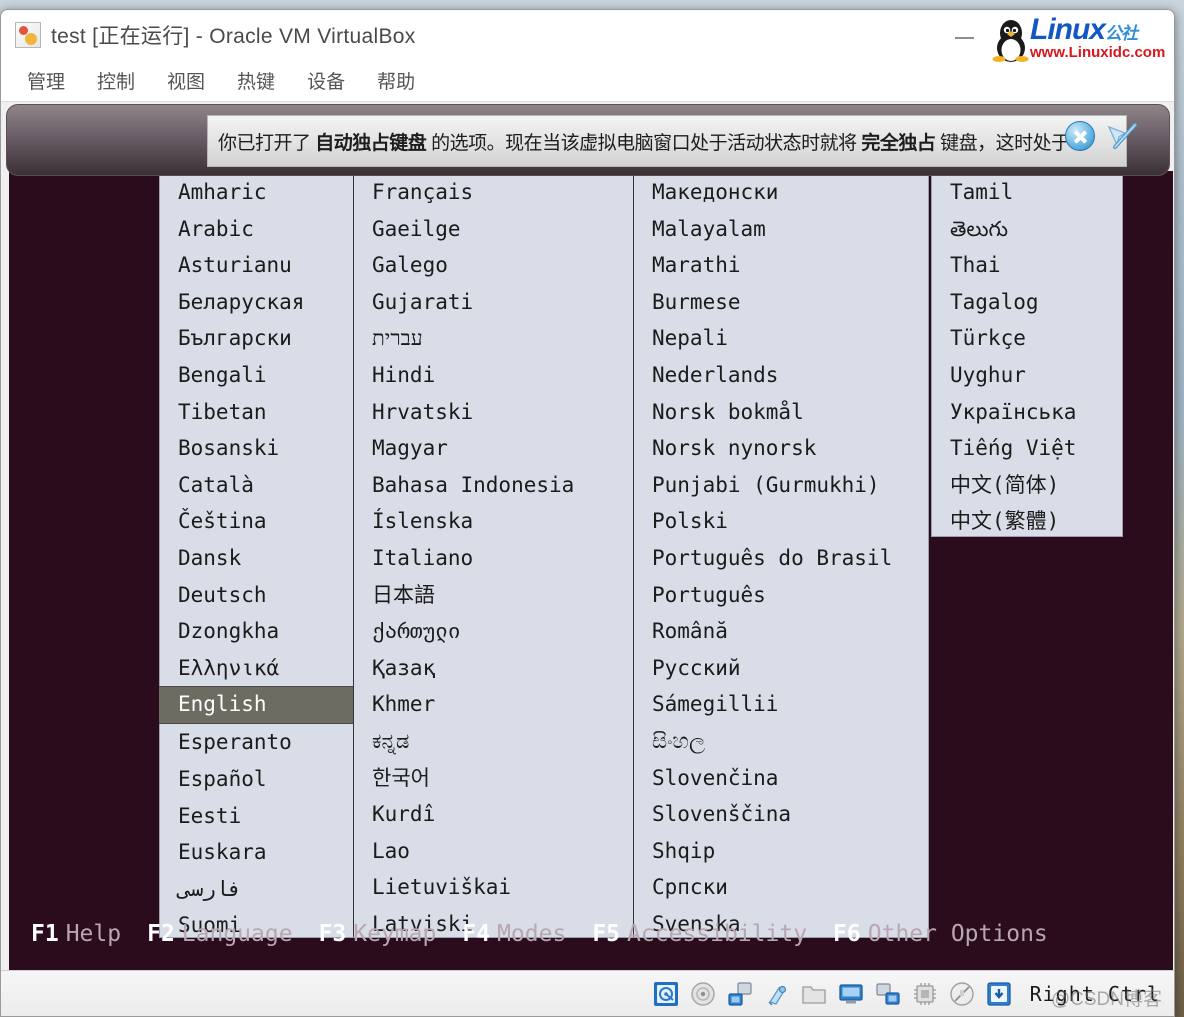  Describe the element at coordinates (493, 412) in the screenshot. I see `language-item: Hrvatski` at that location.